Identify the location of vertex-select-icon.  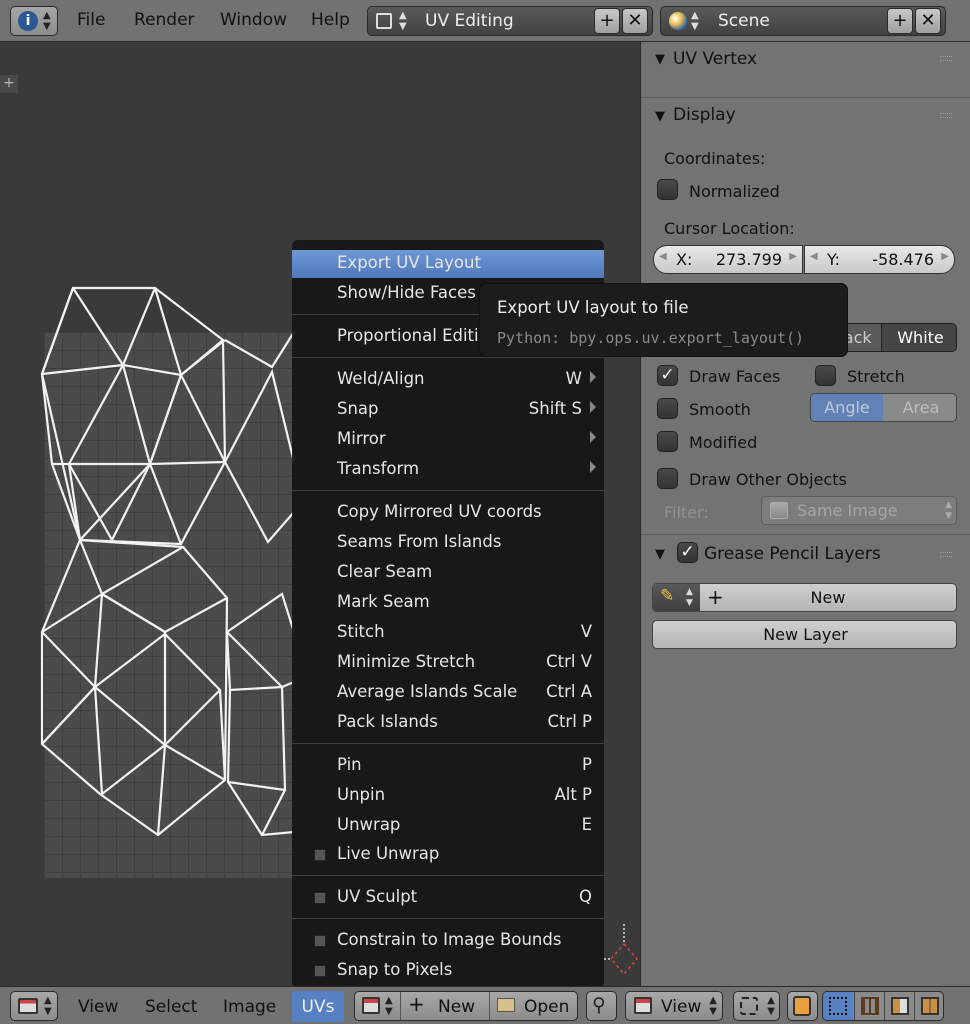
(838, 1006).